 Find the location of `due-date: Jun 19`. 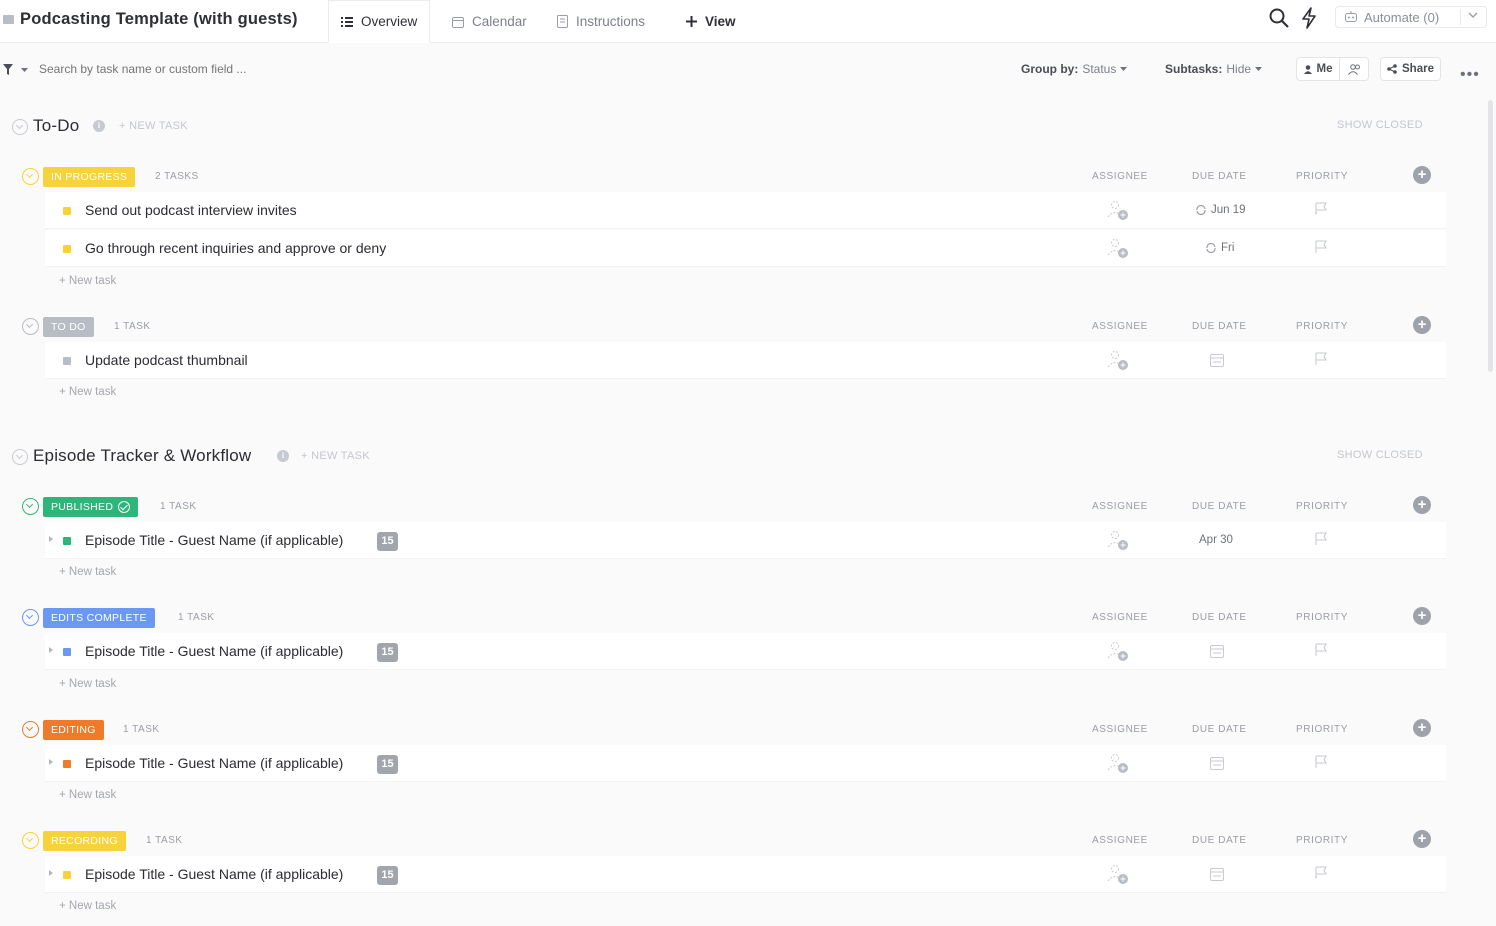

due-date: Jun 19 is located at coordinates (1220, 210).